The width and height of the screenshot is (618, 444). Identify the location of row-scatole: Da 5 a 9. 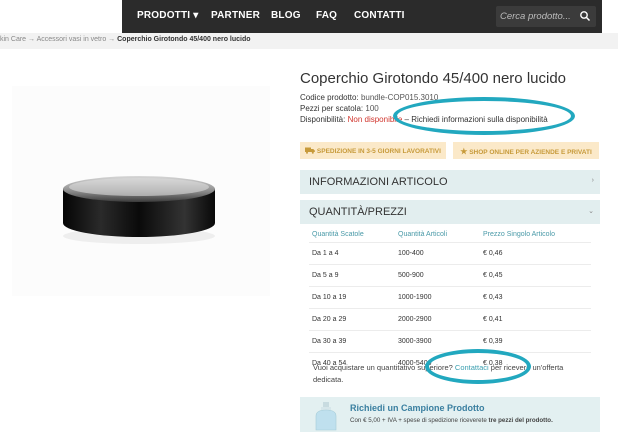
(325, 275).